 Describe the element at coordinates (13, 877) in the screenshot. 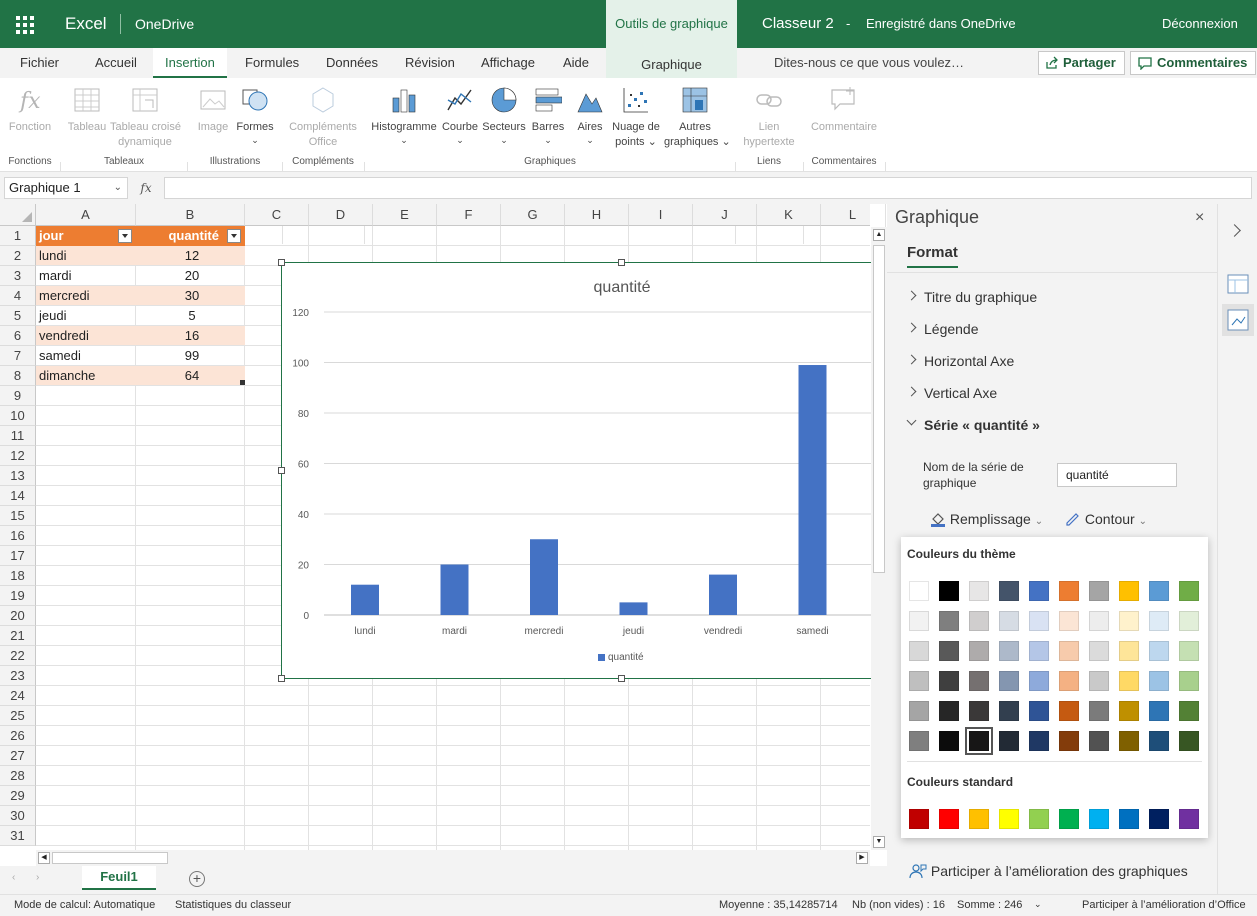

I see `prev-sheet-icon: ‹` at that location.